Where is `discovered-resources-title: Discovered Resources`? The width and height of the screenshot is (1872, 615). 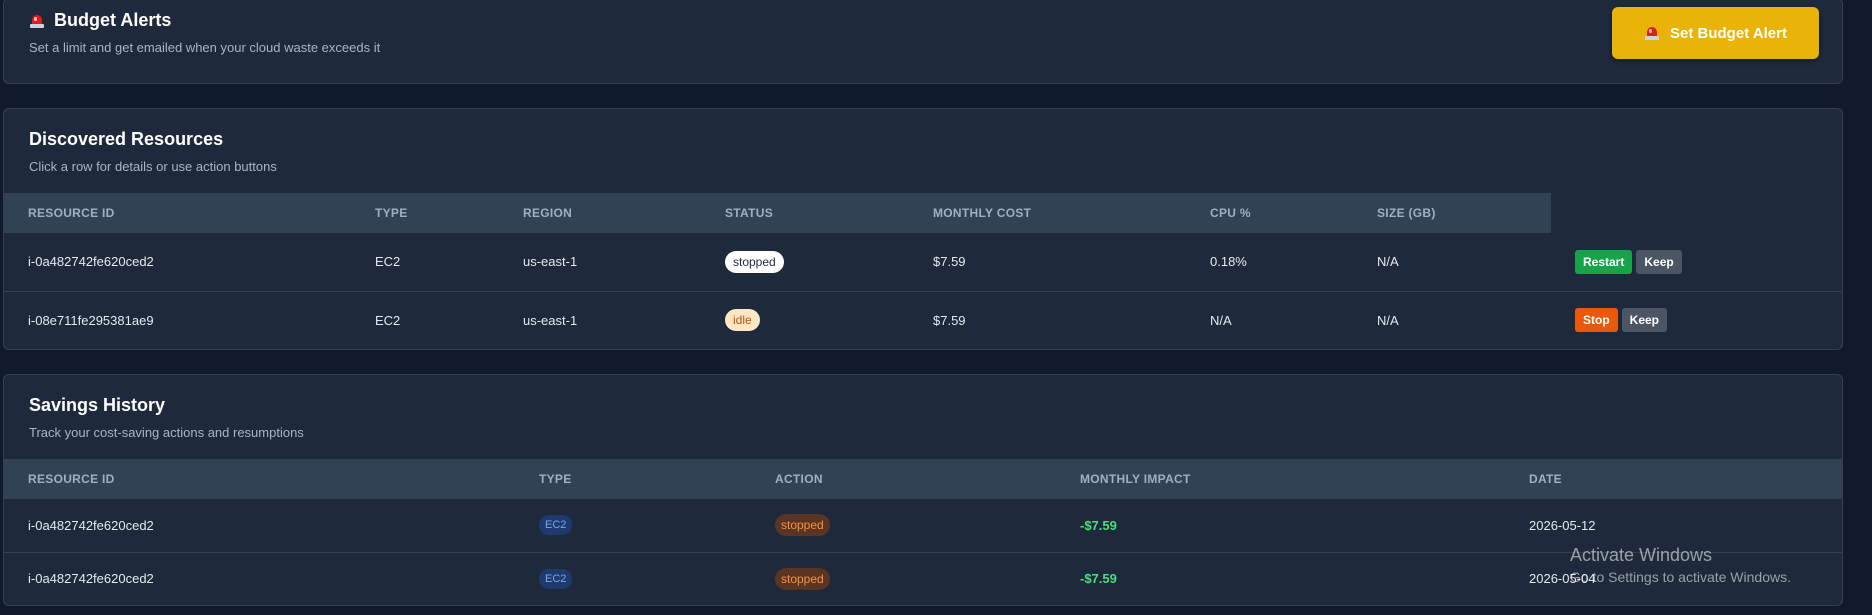 discovered-resources-title: Discovered Resources is located at coordinates (126, 139).